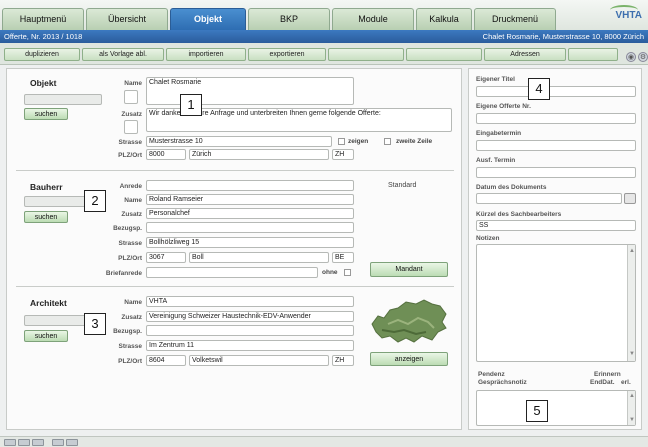 This screenshot has height=447, width=648. Describe the element at coordinates (630, 198) in the screenshot. I see `calendar-icon` at that location.